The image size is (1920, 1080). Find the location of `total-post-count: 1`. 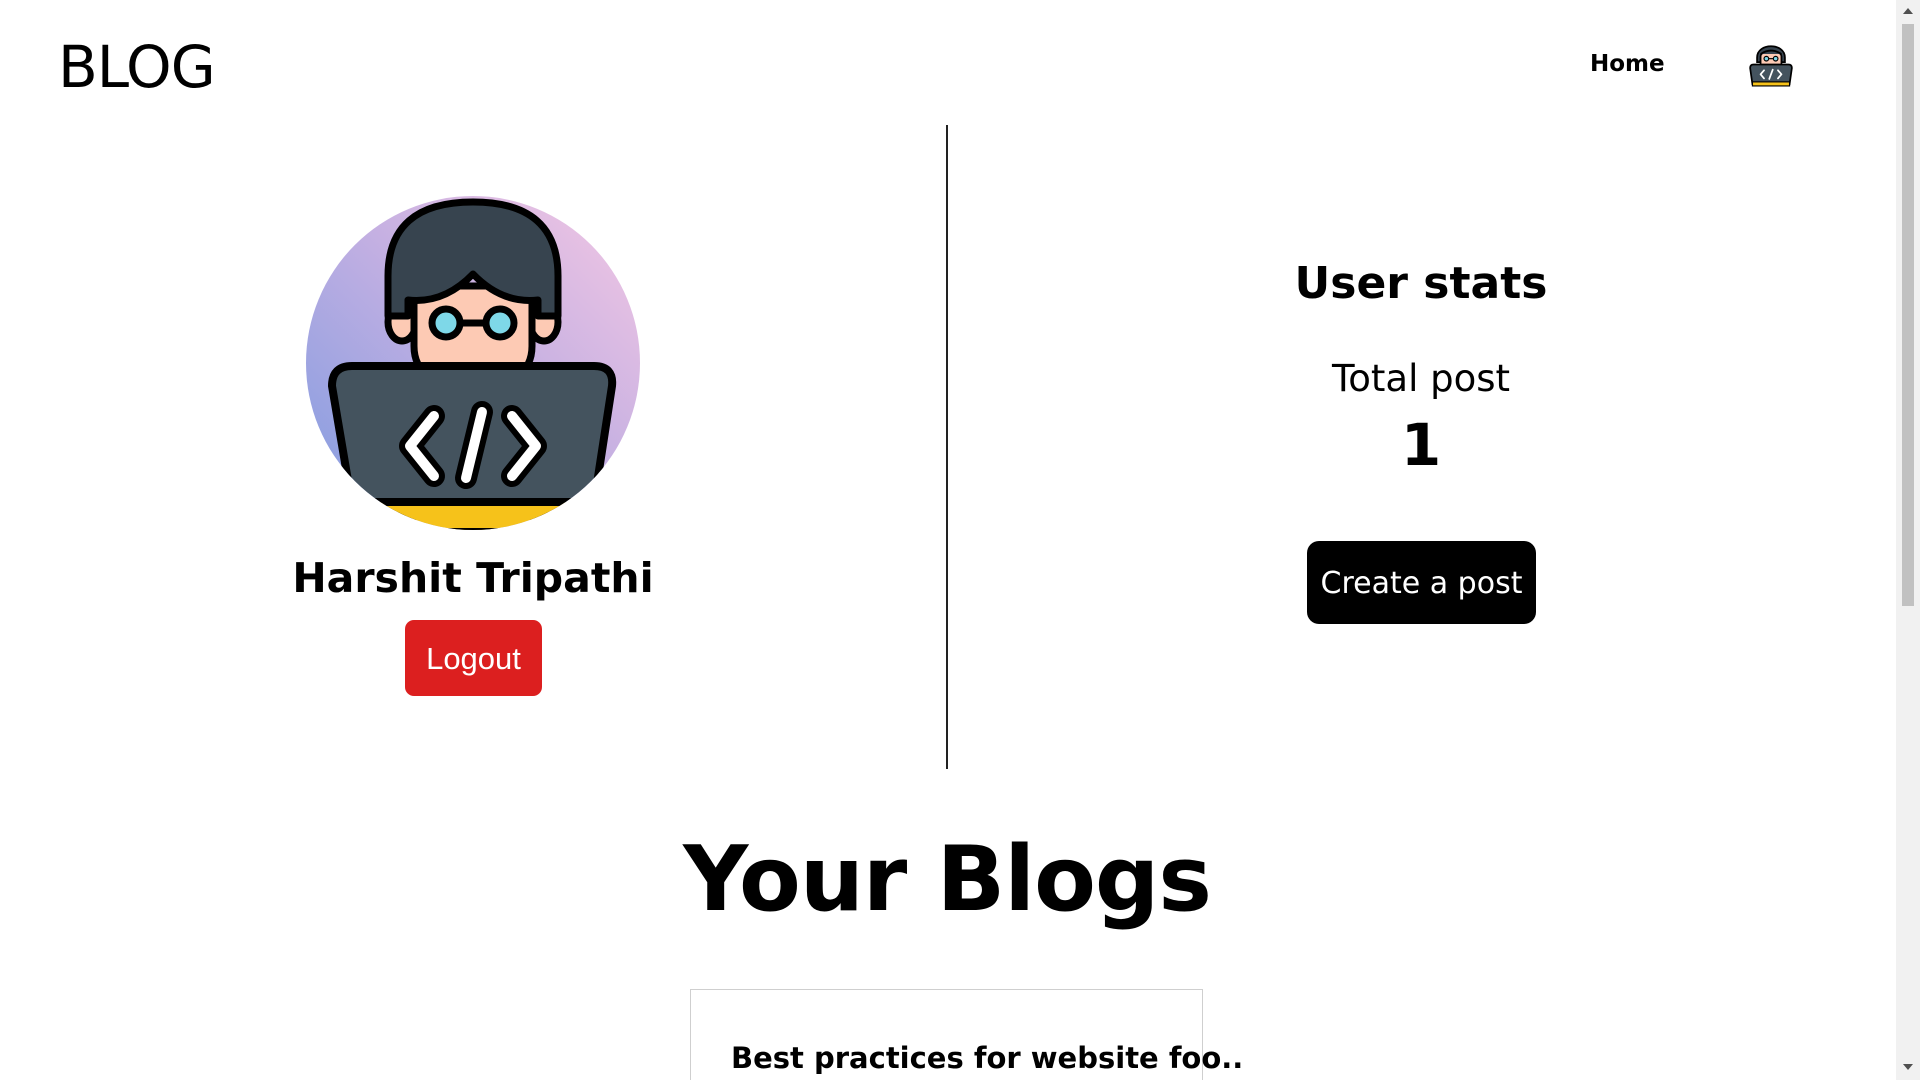

total-post-count: 1 is located at coordinates (1421, 445).